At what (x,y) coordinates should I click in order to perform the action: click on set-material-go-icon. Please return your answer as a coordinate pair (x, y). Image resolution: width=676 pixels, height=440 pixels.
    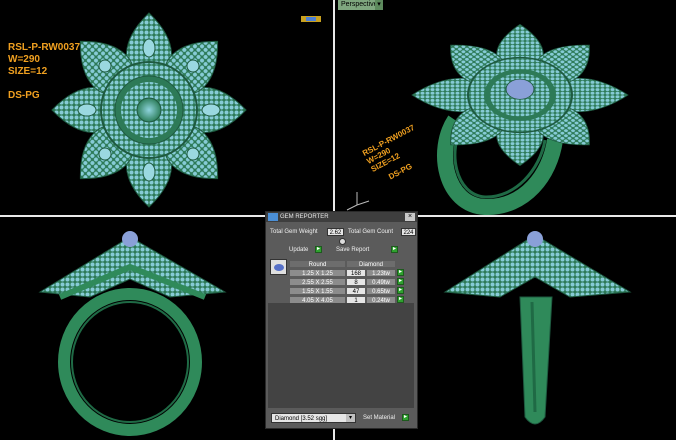
    Looking at the image, I should click on (405, 417).